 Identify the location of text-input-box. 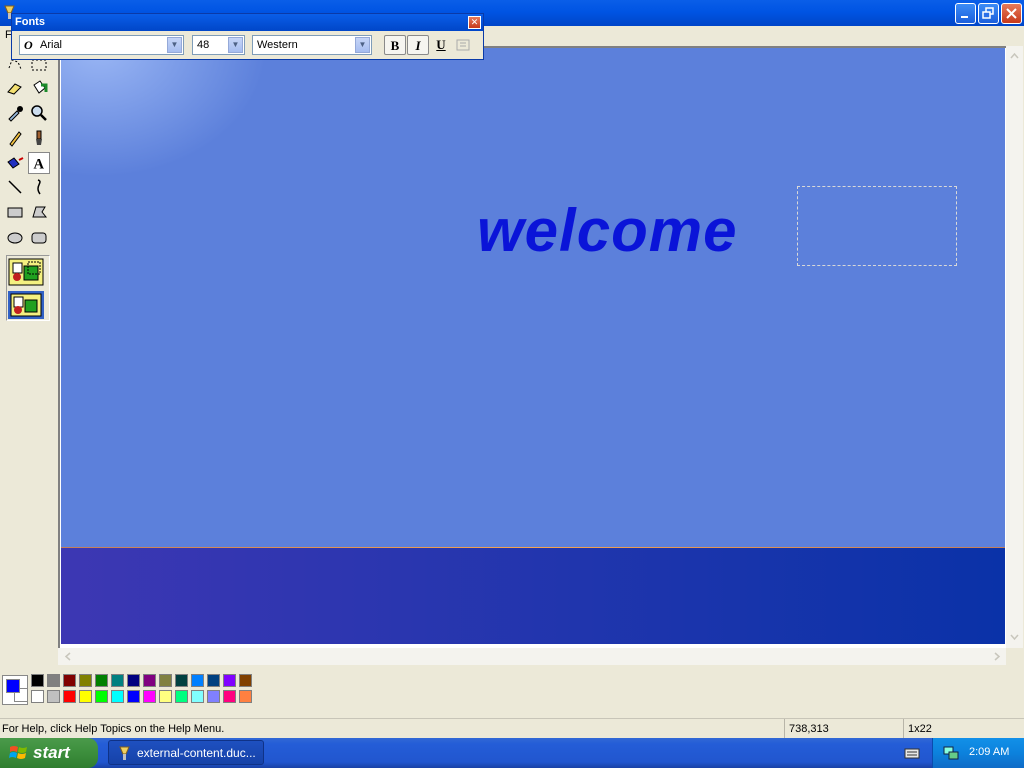
(877, 226).